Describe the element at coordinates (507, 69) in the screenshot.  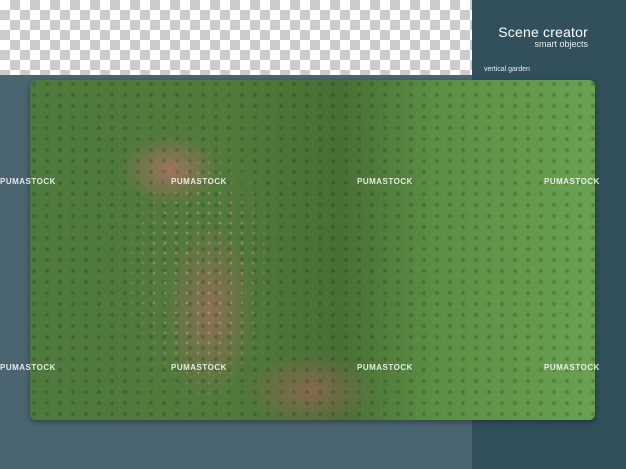
I see `object-caption: vertical garden` at that location.